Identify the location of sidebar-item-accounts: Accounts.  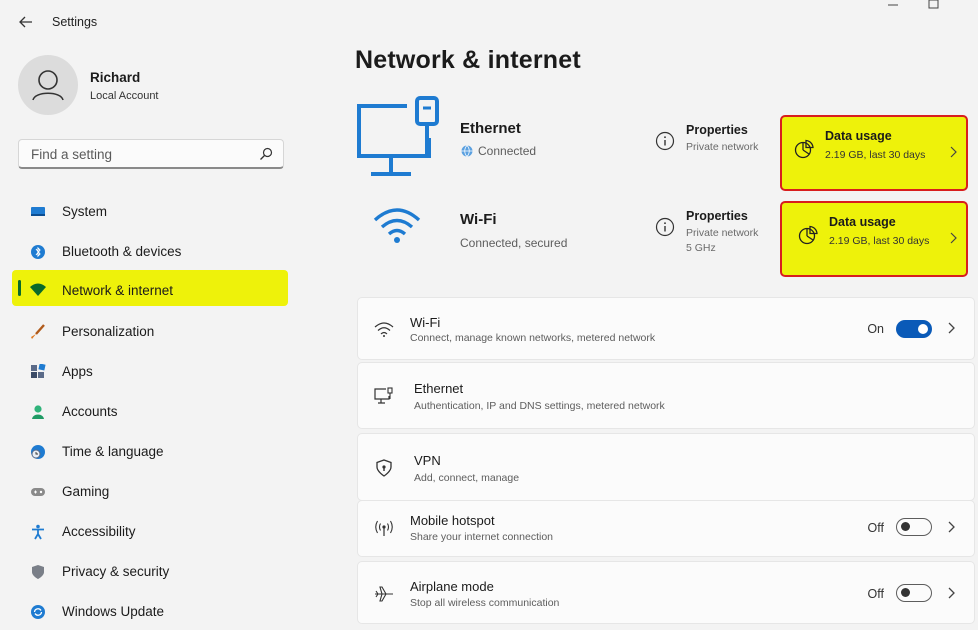
(150, 412).